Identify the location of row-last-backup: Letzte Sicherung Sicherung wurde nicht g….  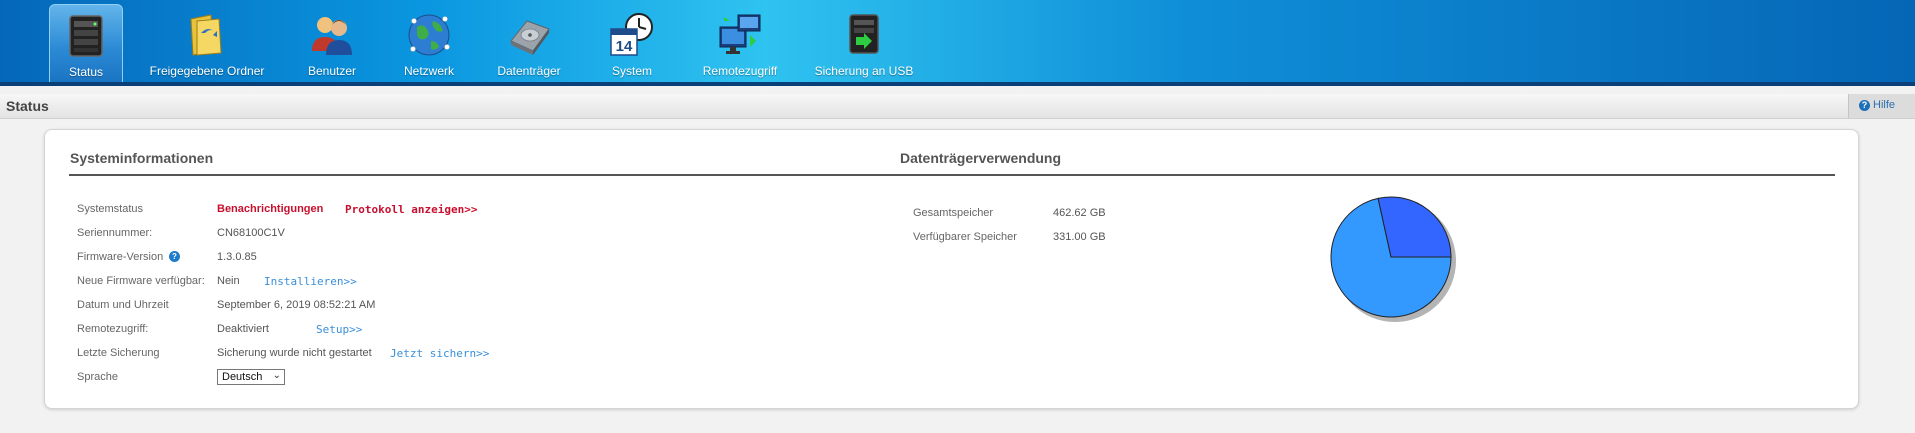
(327, 354).